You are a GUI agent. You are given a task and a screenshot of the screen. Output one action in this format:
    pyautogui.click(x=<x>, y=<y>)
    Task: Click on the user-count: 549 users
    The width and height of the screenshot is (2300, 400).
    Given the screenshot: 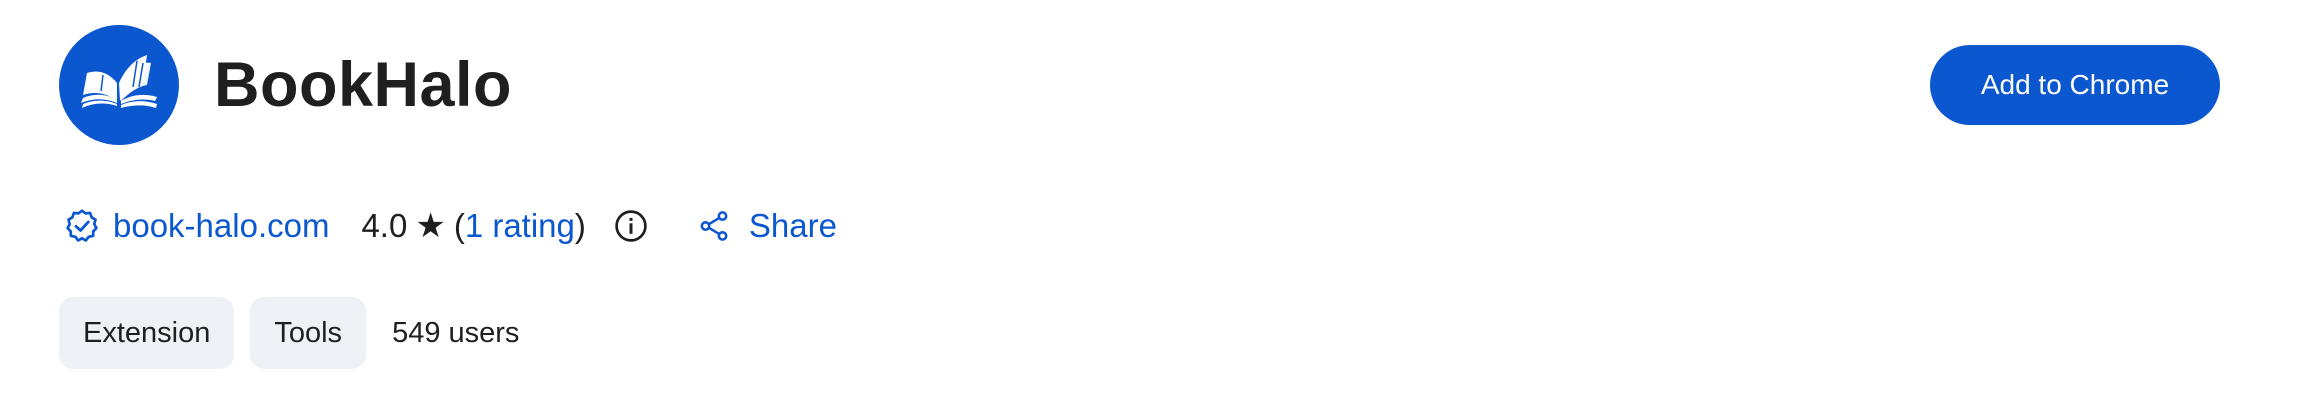 What is the action you would take?
    pyautogui.click(x=456, y=332)
    